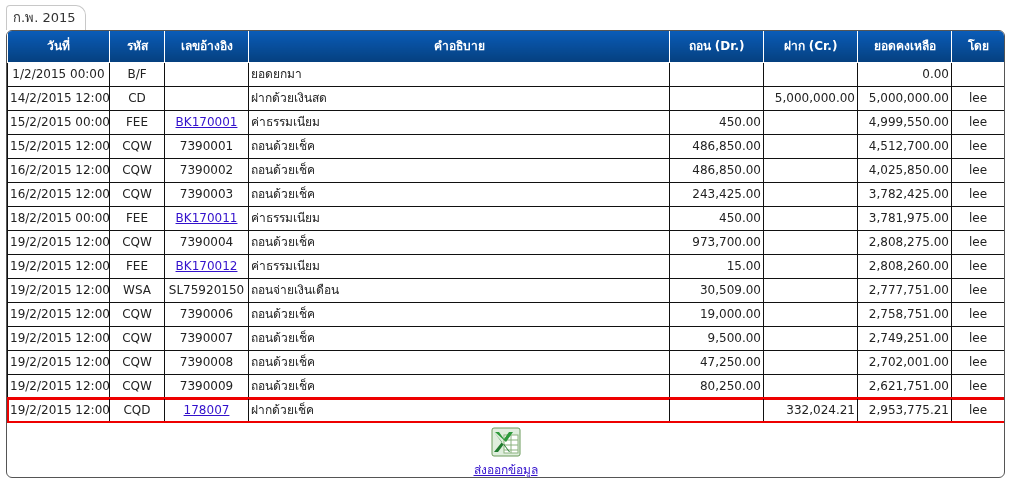 This screenshot has width=1012, height=483. I want to click on table-cell: 1/2/2015 00:00, so click(58, 74).